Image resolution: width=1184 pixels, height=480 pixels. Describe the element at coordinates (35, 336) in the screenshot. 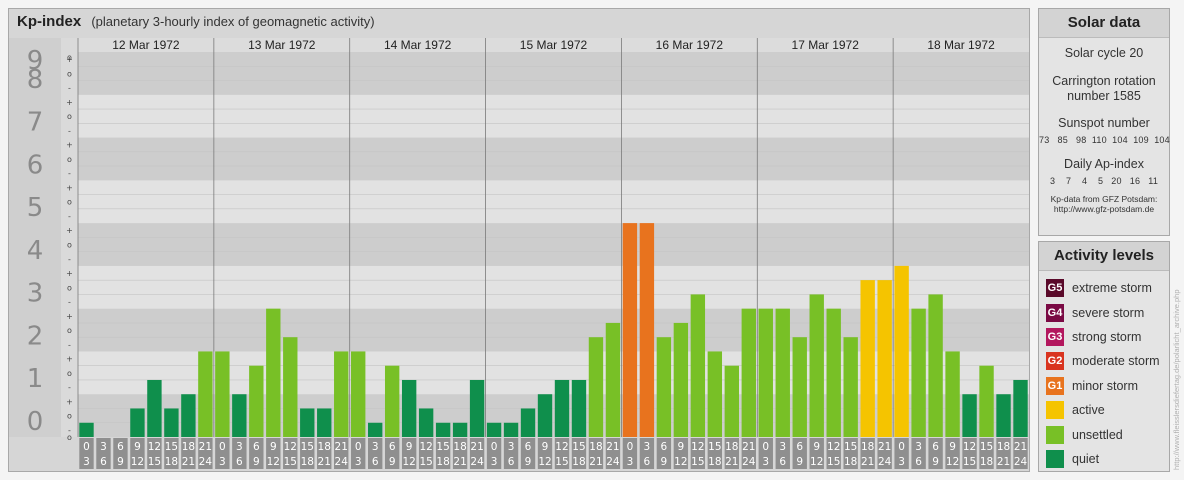

I see `y-tick-label: 2` at that location.